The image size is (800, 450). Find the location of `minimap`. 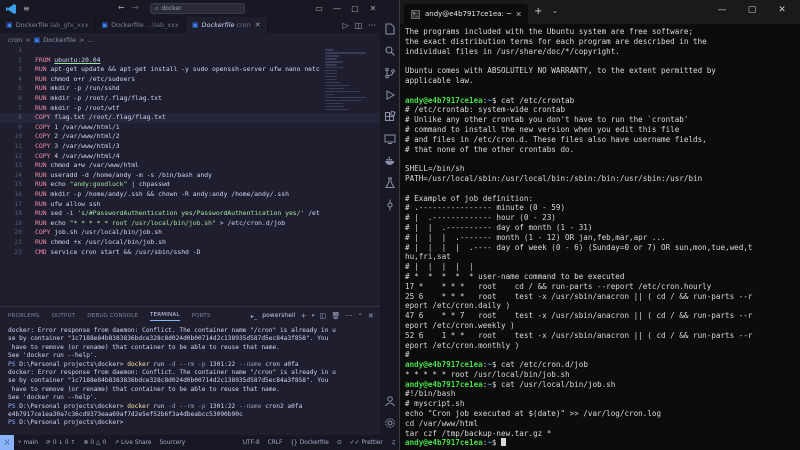

minimap is located at coordinates (350, 121).